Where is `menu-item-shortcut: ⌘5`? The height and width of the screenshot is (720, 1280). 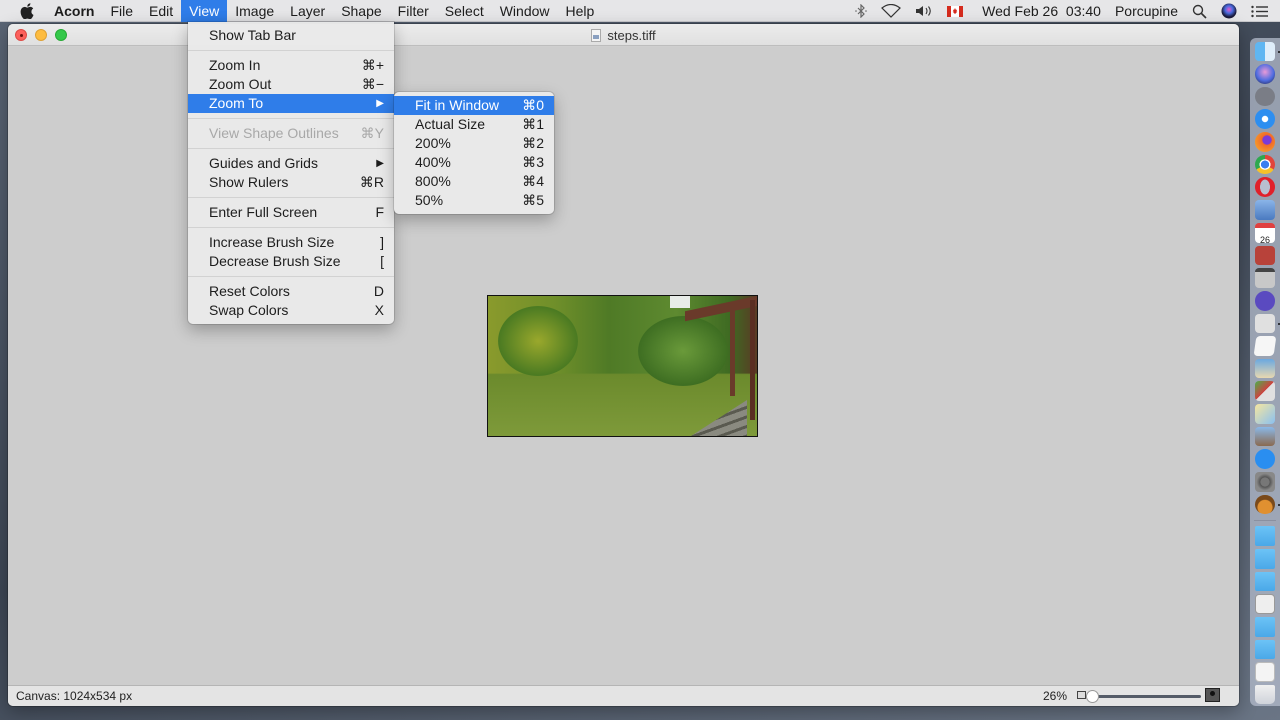 menu-item-shortcut: ⌘5 is located at coordinates (533, 200).